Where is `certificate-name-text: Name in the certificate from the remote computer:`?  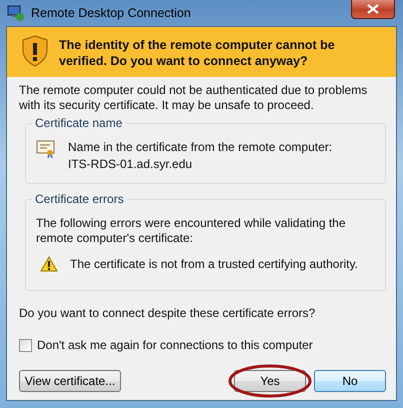 certificate-name-text: Name in the certificate from the remote computer: is located at coordinates (200, 147).